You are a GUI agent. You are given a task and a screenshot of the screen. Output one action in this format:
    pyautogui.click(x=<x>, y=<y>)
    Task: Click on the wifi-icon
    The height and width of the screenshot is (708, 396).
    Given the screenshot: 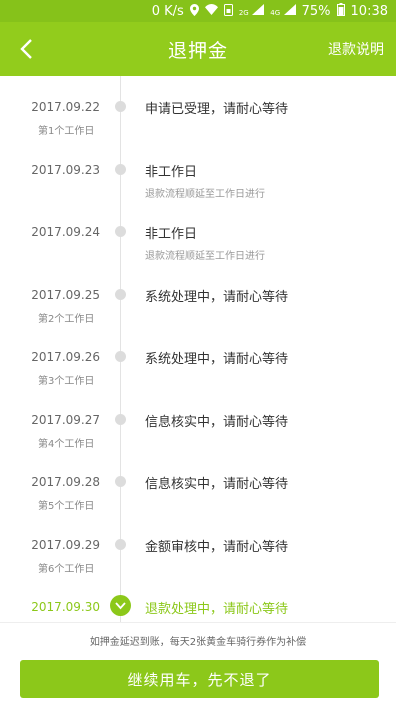 What is the action you would take?
    pyautogui.click(x=211, y=11)
    